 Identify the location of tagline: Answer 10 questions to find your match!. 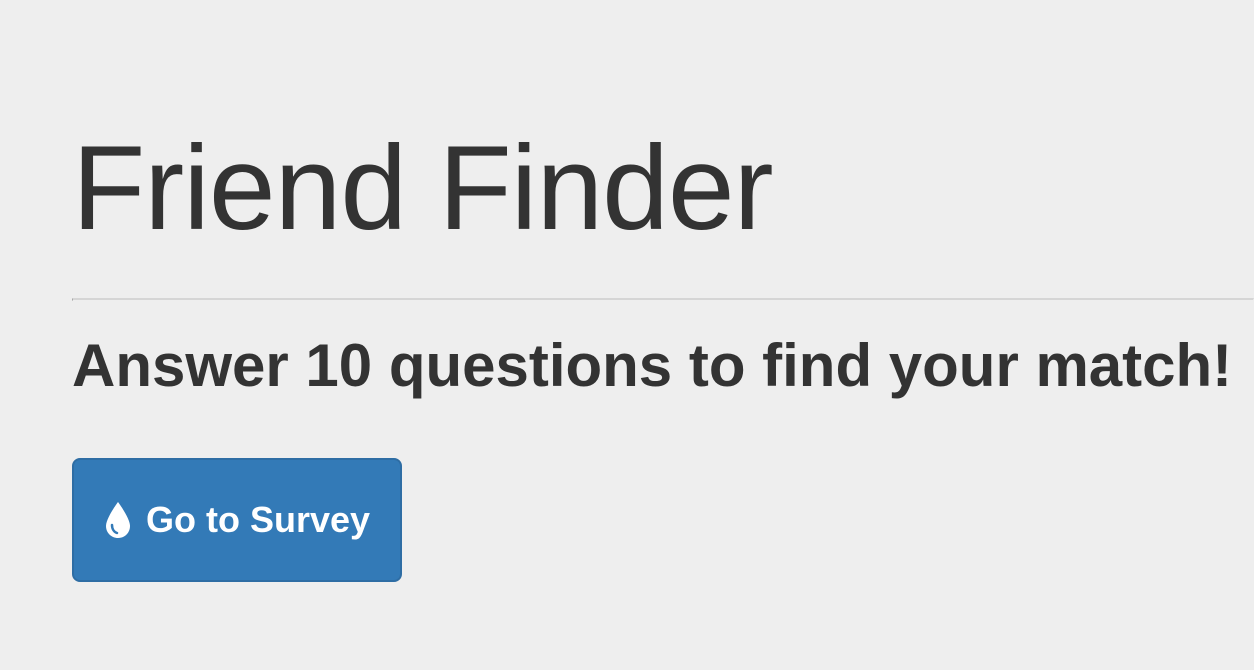
(652, 365).